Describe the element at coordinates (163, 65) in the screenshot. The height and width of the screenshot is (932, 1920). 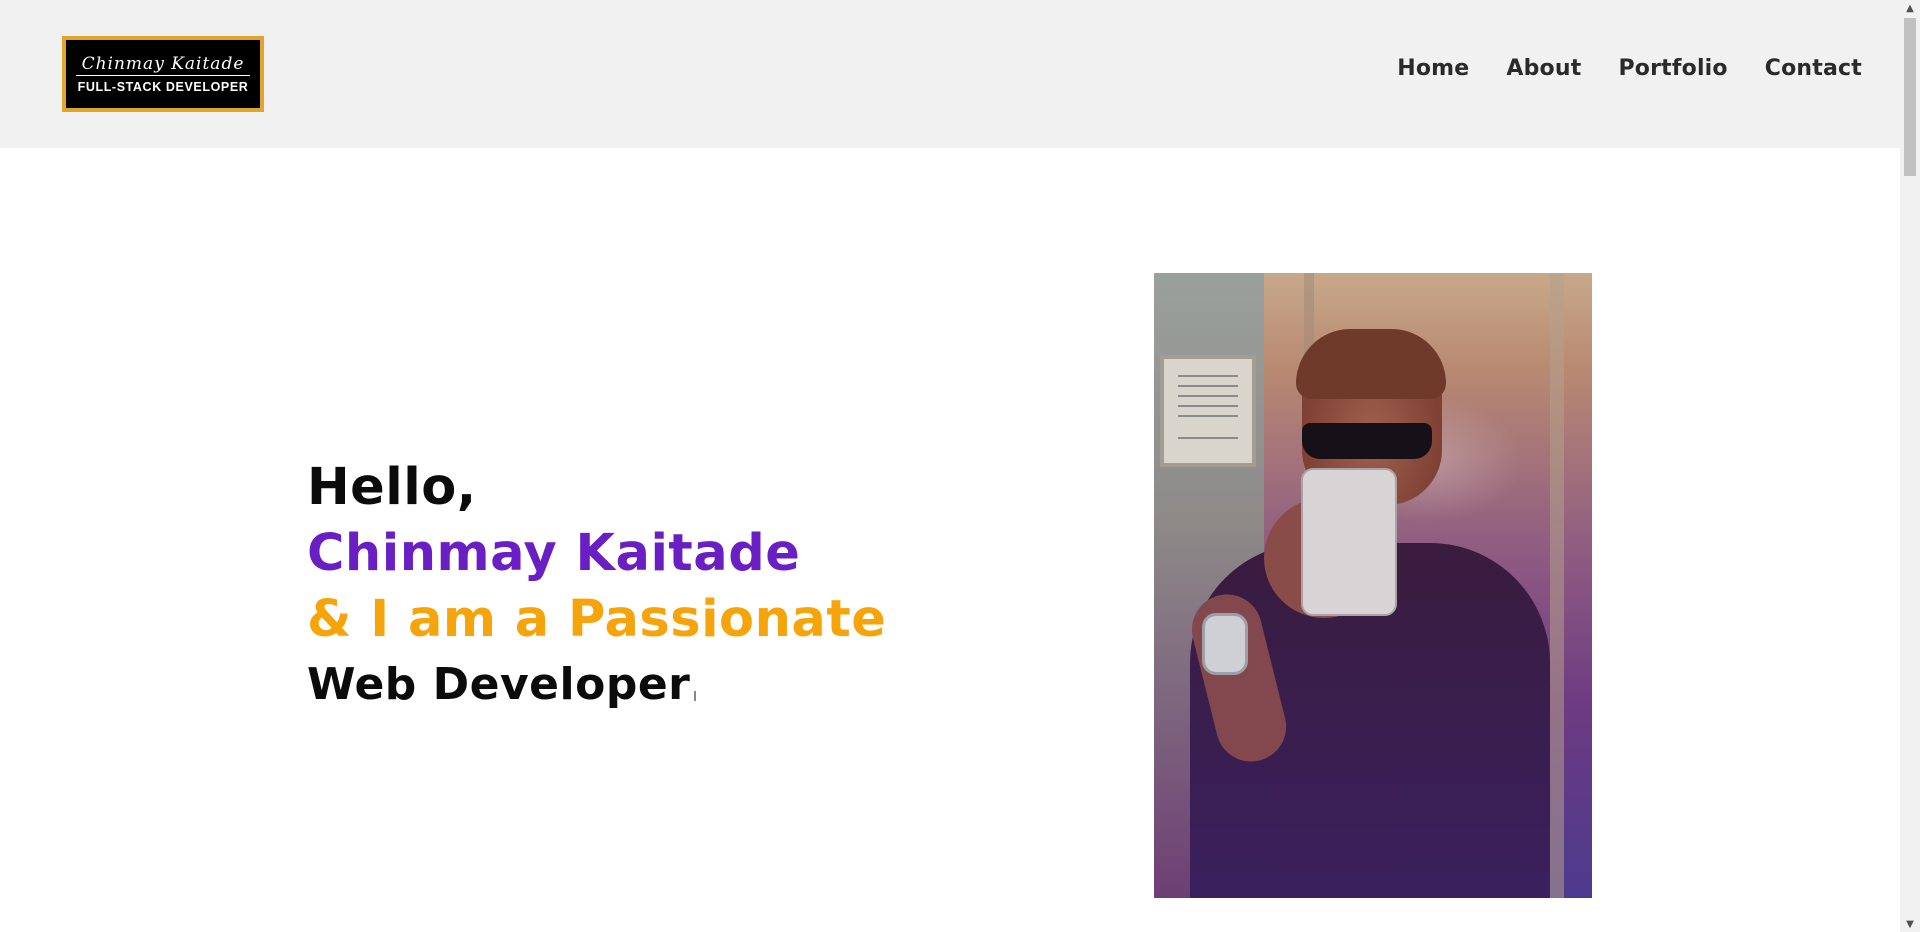
I see `logo-signature: Chinmay Kaitade` at that location.